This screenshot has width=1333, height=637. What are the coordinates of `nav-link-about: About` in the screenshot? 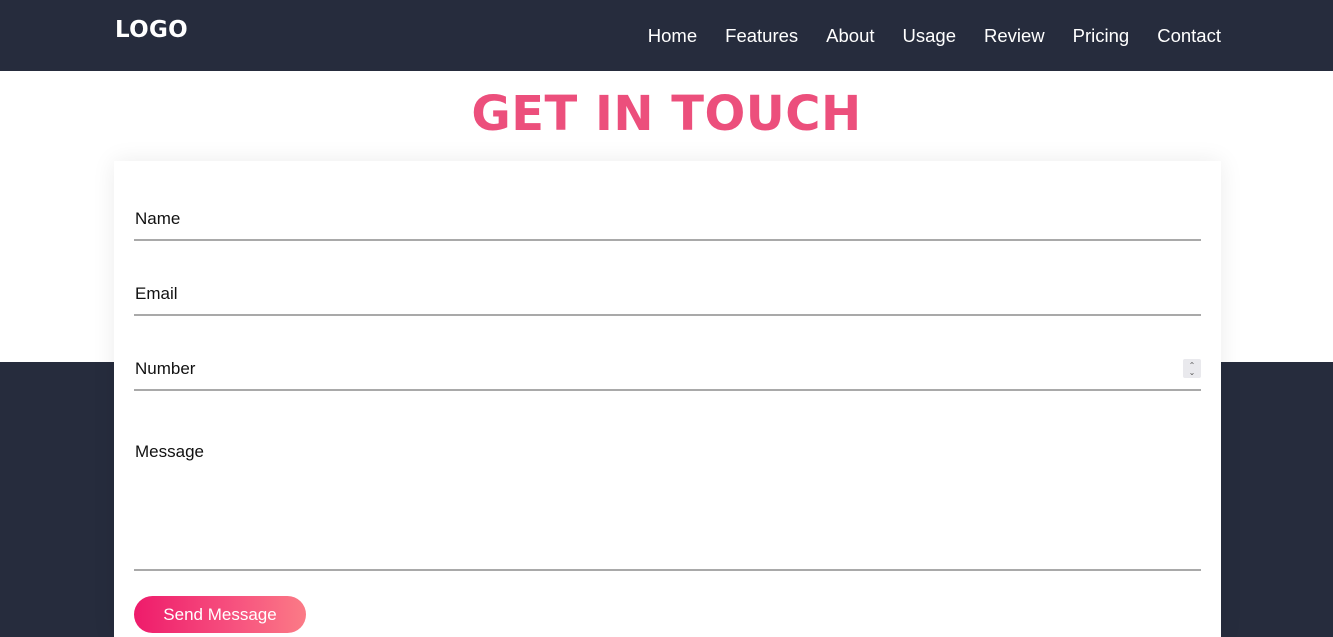 It's located at (850, 35).